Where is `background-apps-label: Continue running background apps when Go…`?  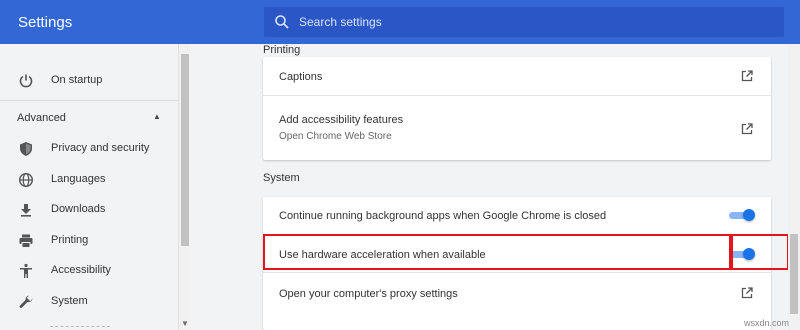 background-apps-label: Continue running background apps when Go… is located at coordinates (443, 216).